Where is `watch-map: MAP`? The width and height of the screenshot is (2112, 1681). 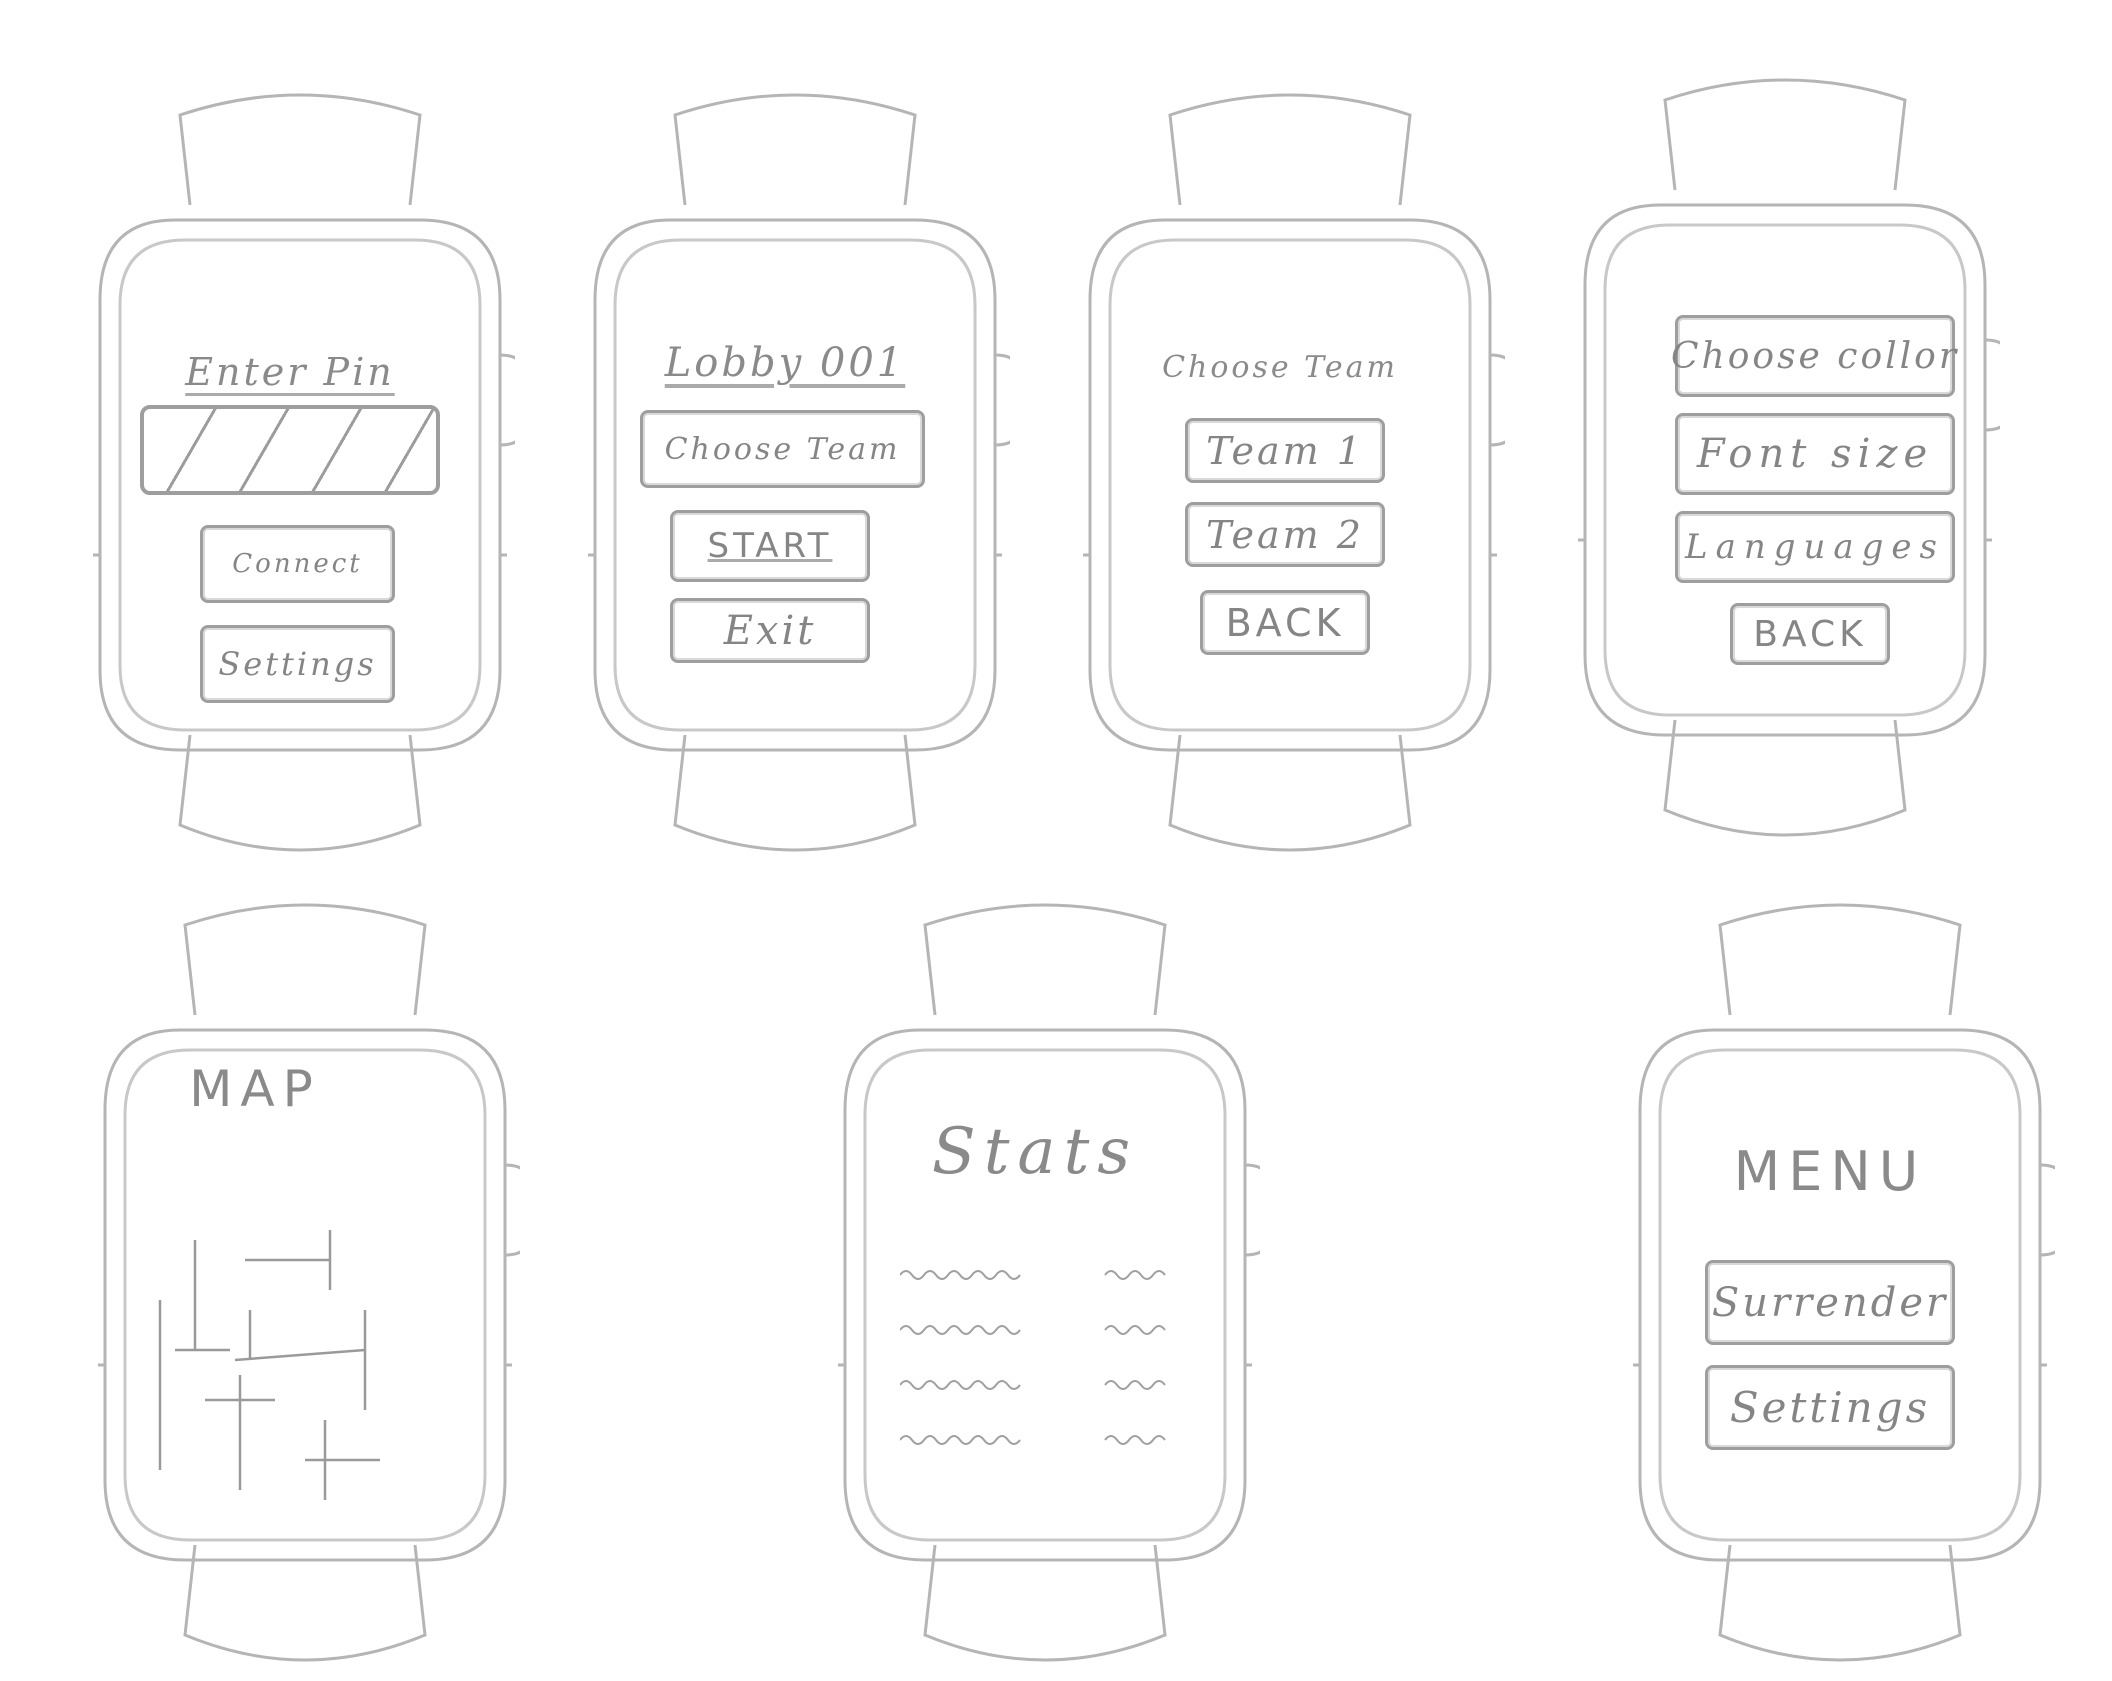
watch-map: MAP is located at coordinates (305, 1280).